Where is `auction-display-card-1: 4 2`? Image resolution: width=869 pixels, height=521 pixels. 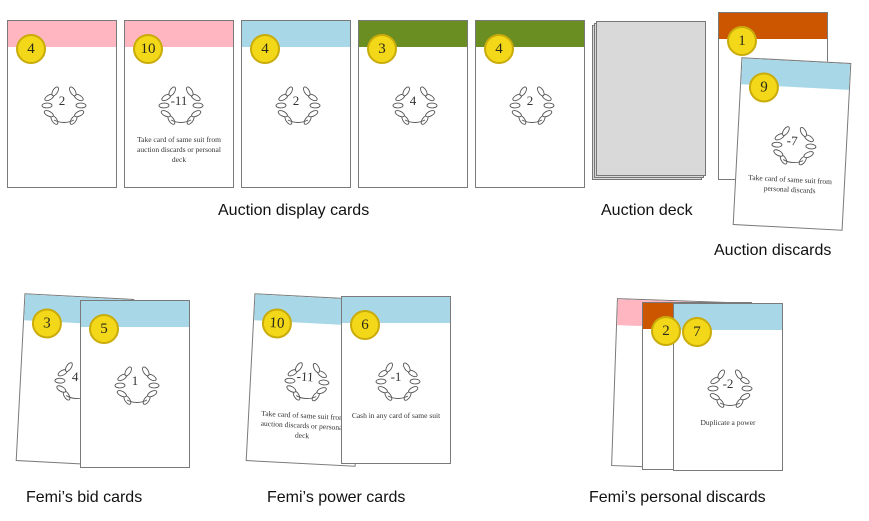
auction-display-card-1: 4 2 is located at coordinates (62, 104).